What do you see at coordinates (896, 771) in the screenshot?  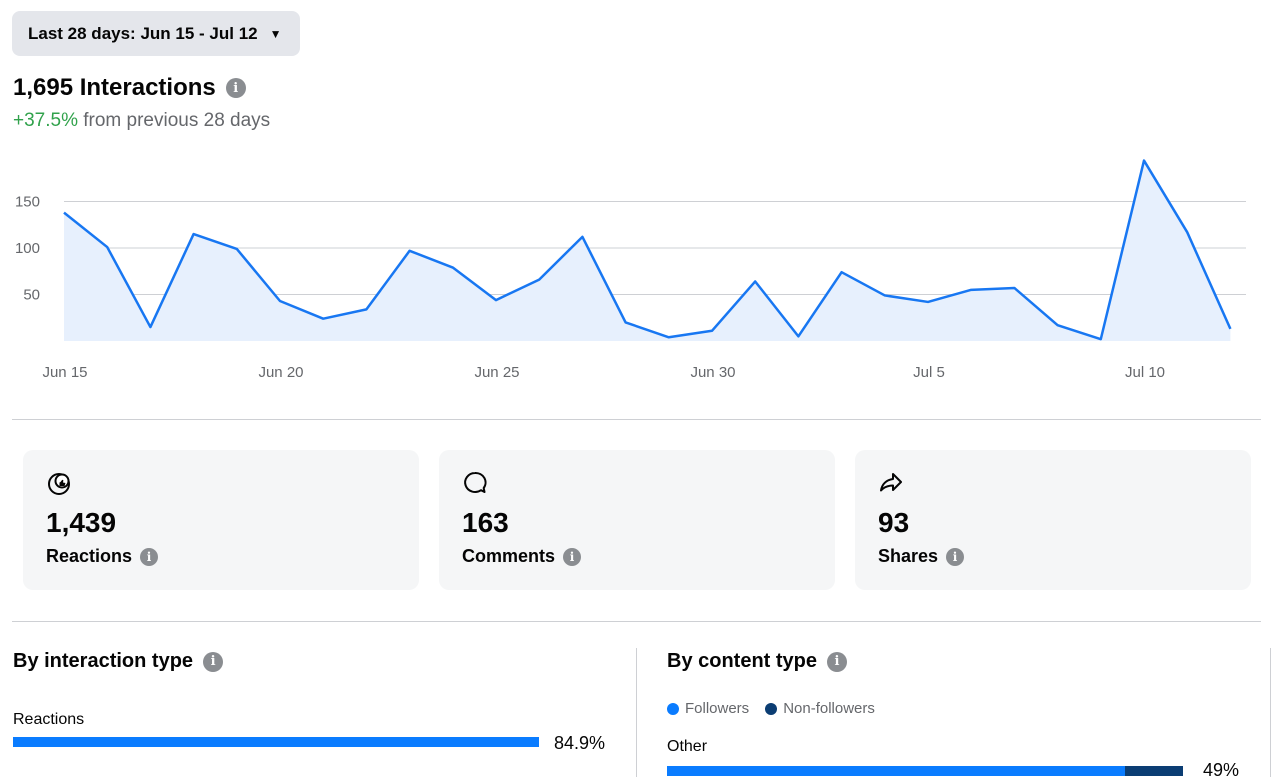 I see `other-bar-followers` at bounding box center [896, 771].